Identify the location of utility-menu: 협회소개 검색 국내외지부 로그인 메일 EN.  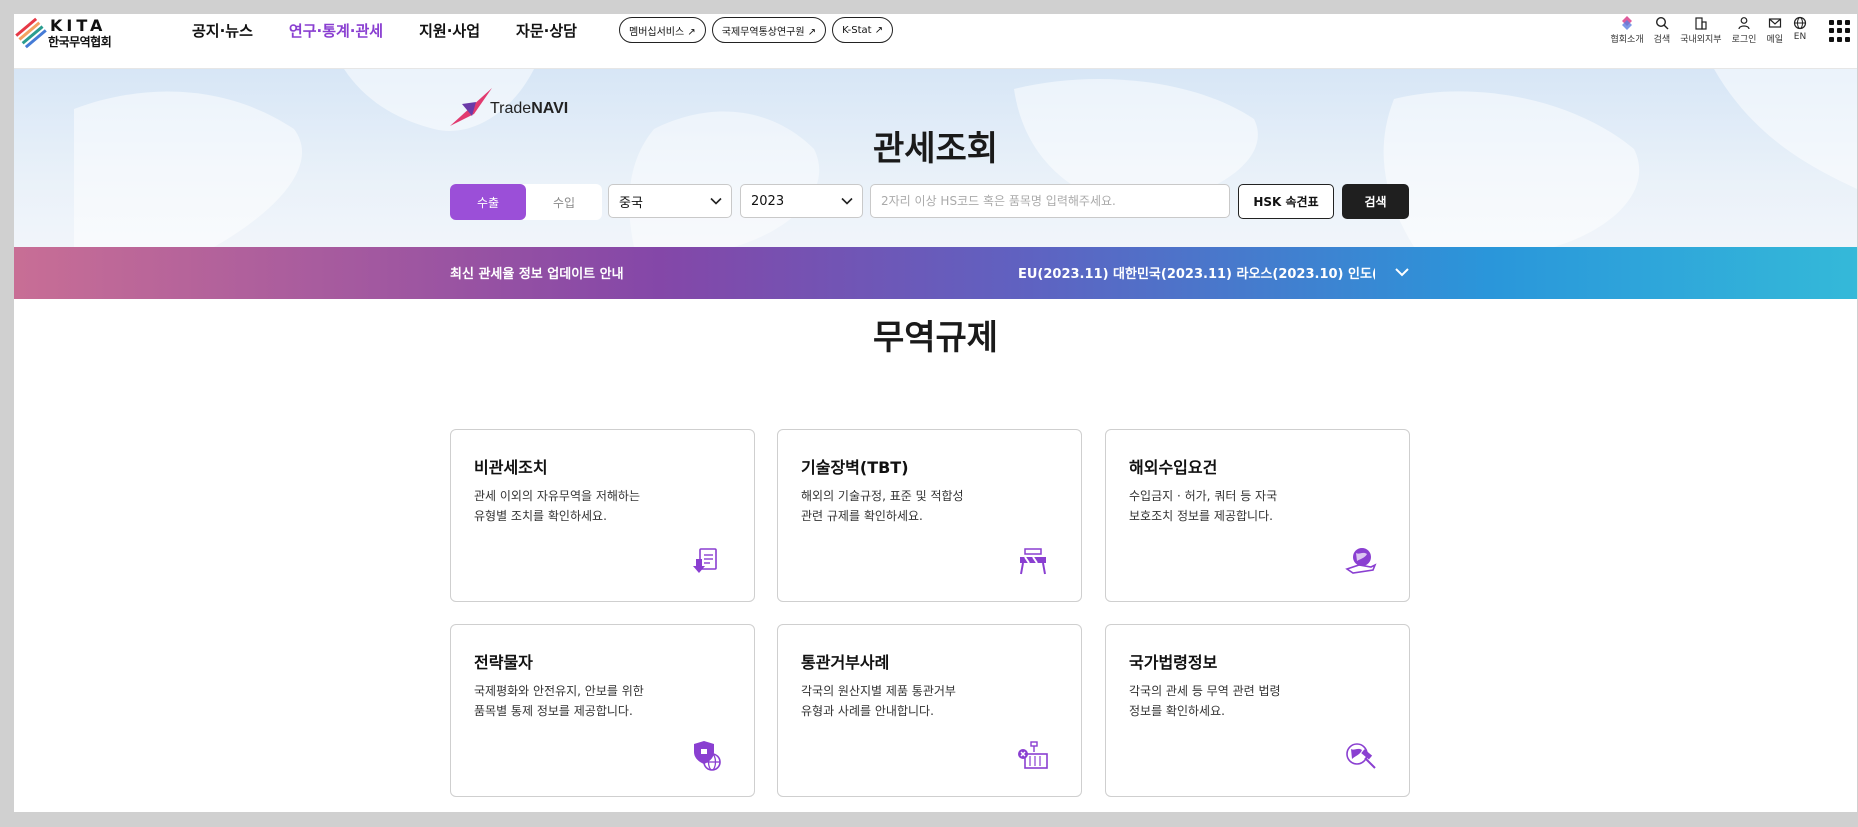
(1709, 30).